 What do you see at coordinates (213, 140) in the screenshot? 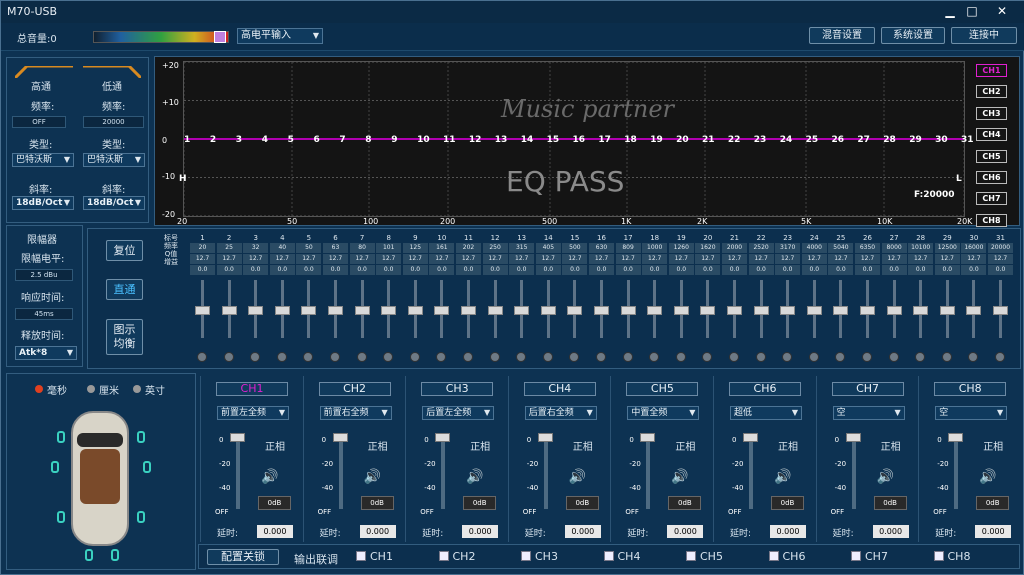
I see `band-number: 2` at bounding box center [213, 140].